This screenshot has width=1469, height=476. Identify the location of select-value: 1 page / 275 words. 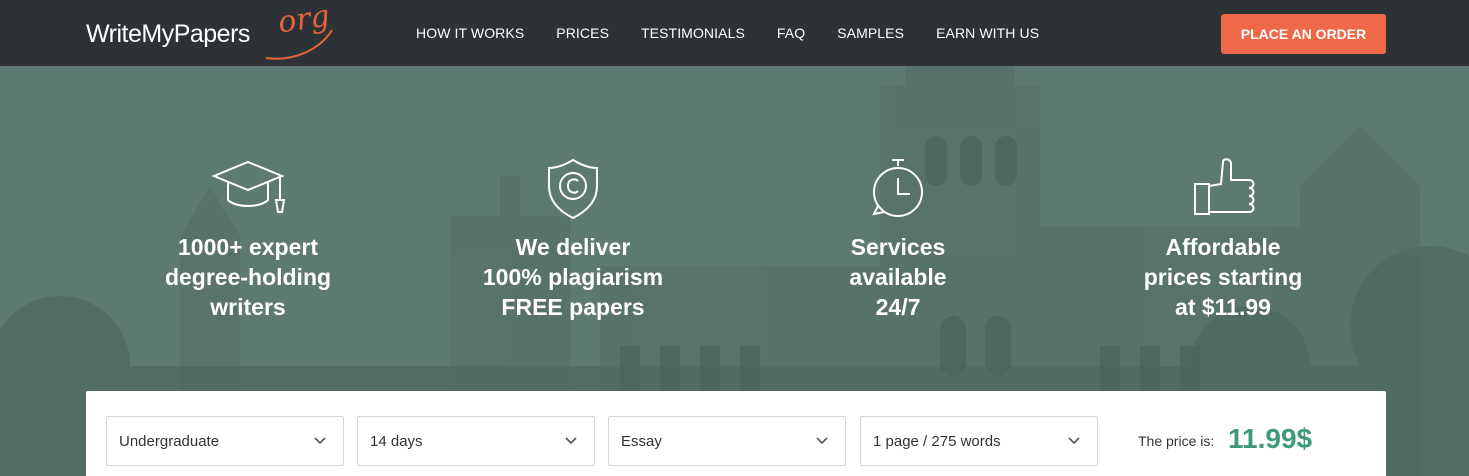
(937, 441).